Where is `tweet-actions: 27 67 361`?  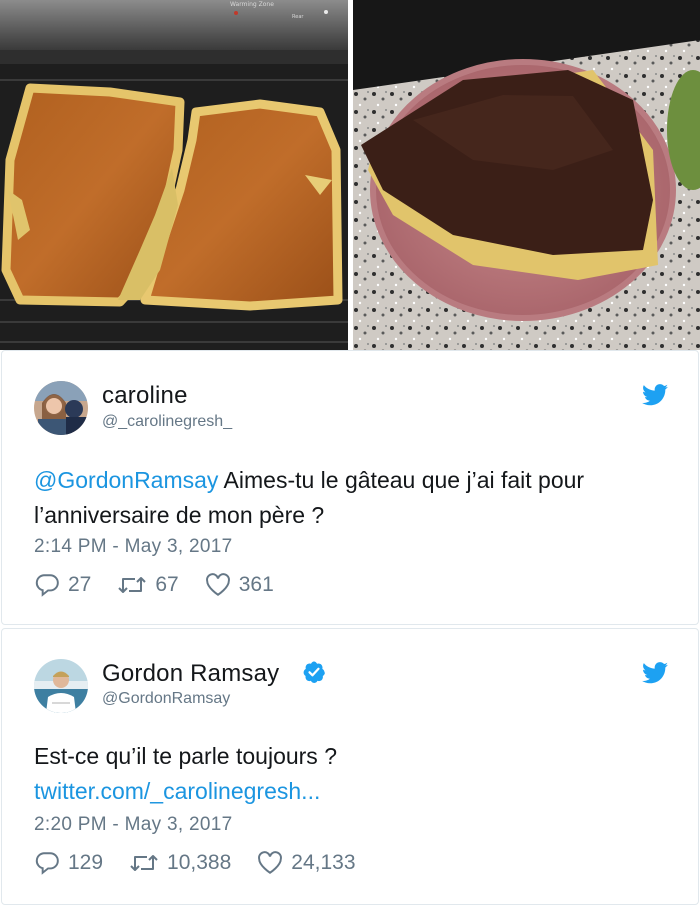
tweet-actions: 27 67 361 is located at coordinates (167, 585).